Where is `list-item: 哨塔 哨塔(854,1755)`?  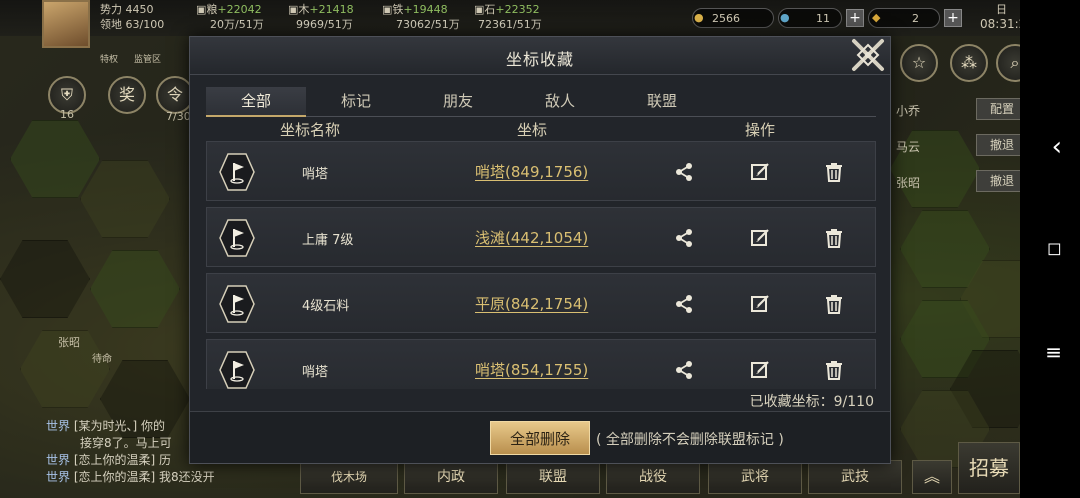 list-item: 哨塔 哨塔(854,1755) is located at coordinates (541, 364).